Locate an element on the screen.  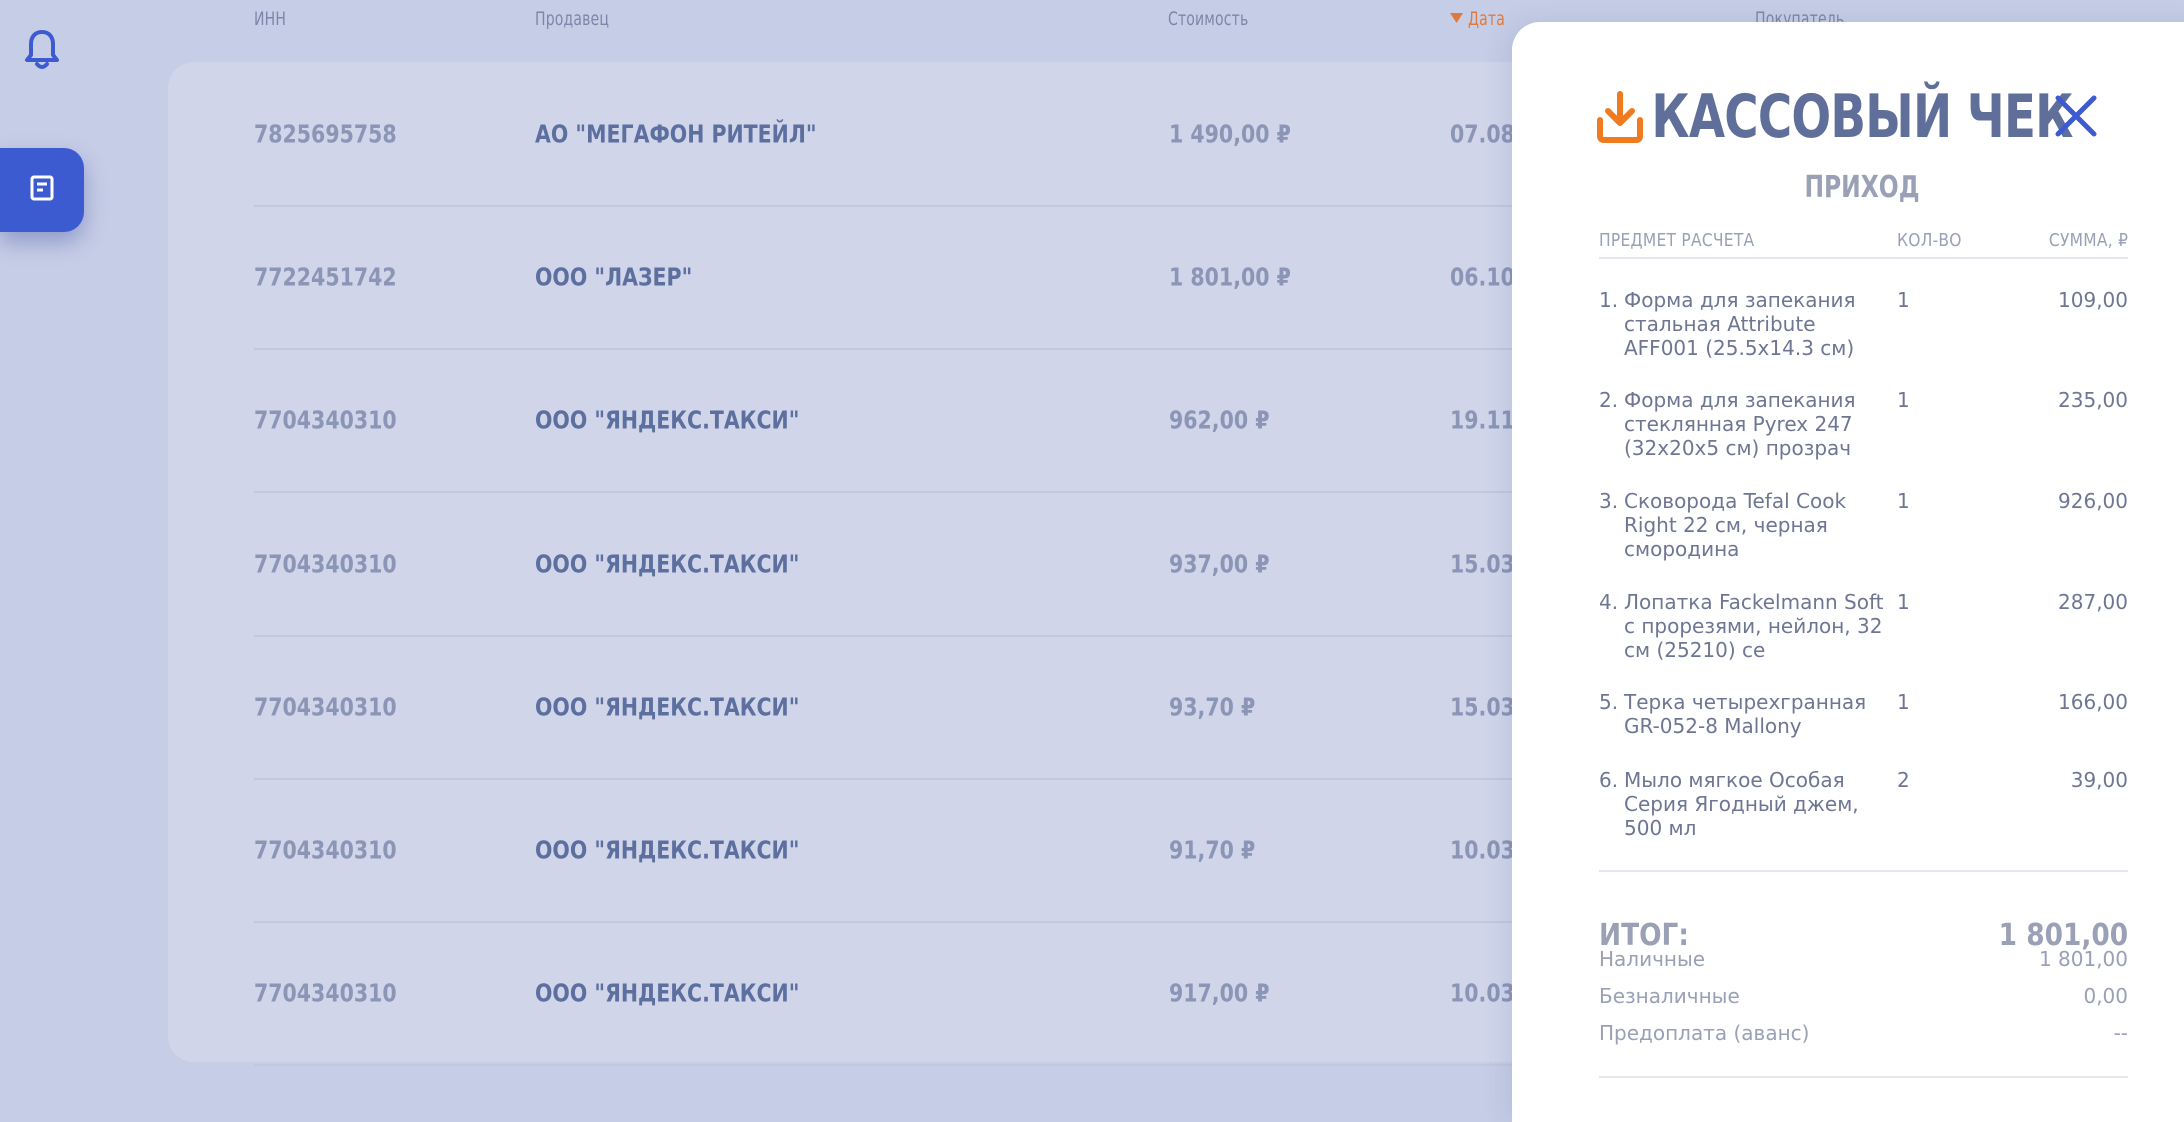
item-sum: 166,00 is located at coordinates (2093, 702).